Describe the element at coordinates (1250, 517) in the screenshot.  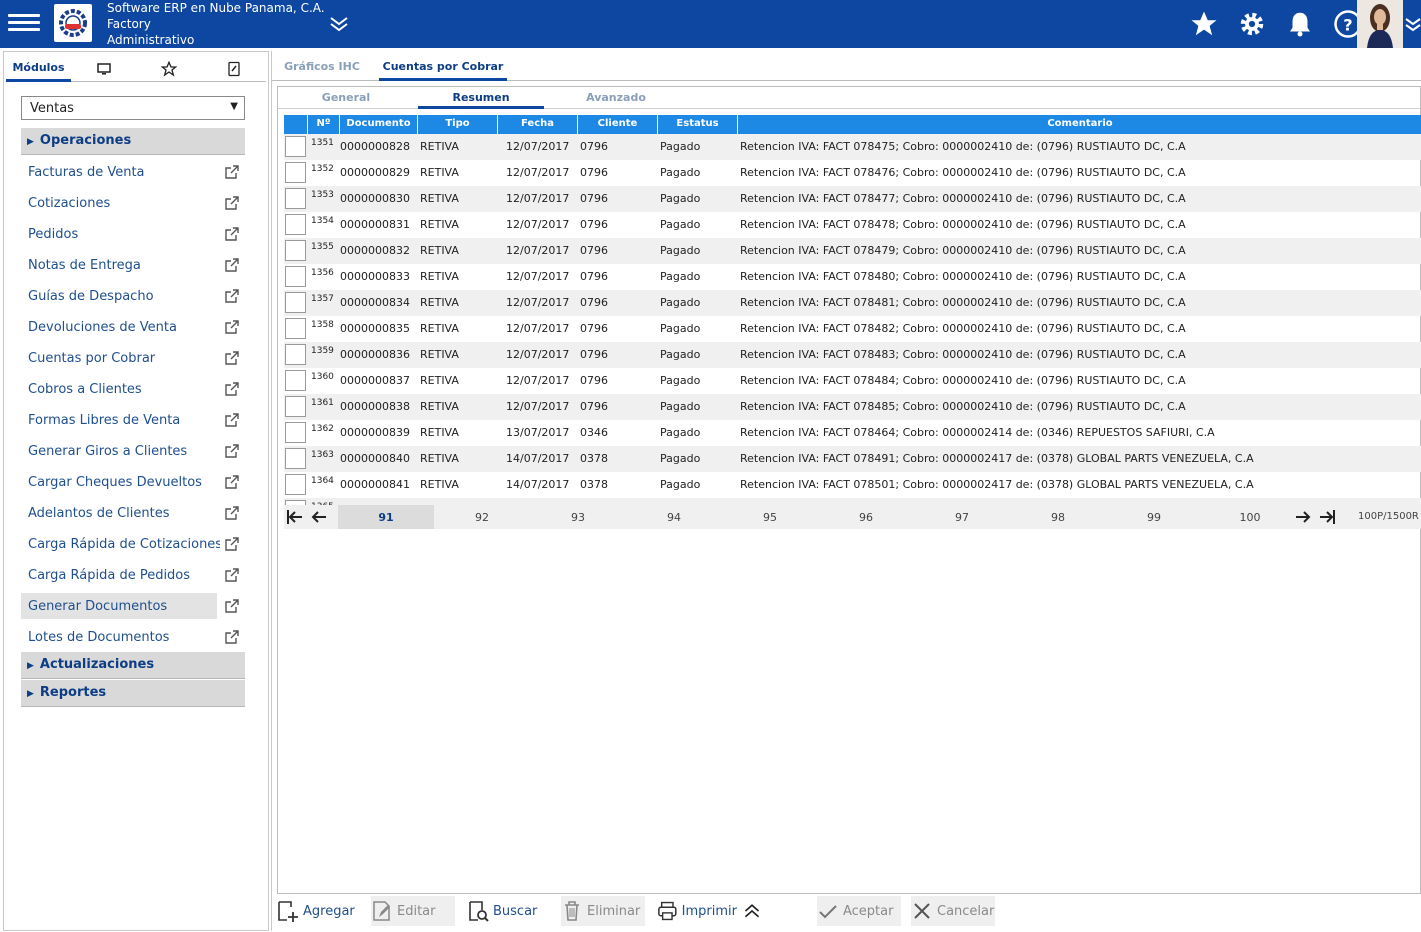
I see `page-link: 100` at that location.